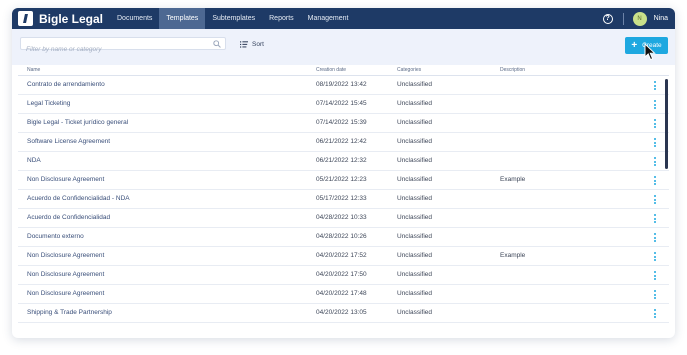 This screenshot has width=687, height=355. What do you see at coordinates (666, 124) in the screenshot?
I see `scrollbar` at bounding box center [666, 124].